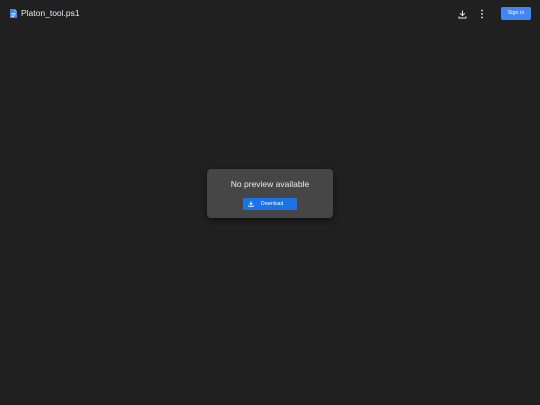  Describe the element at coordinates (270, 184) in the screenshot. I see `no-preview-message: No preview available` at that location.